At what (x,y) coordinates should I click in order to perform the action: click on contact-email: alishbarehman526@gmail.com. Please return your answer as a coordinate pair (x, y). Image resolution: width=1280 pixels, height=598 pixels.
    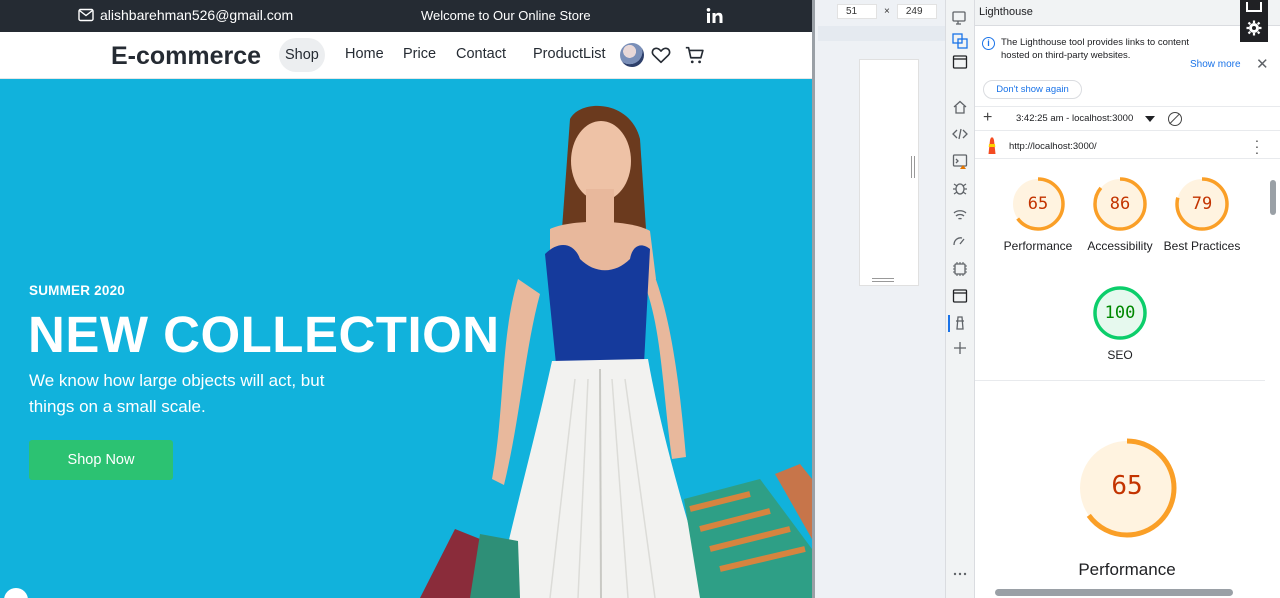
    Looking at the image, I should click on (185, 15).